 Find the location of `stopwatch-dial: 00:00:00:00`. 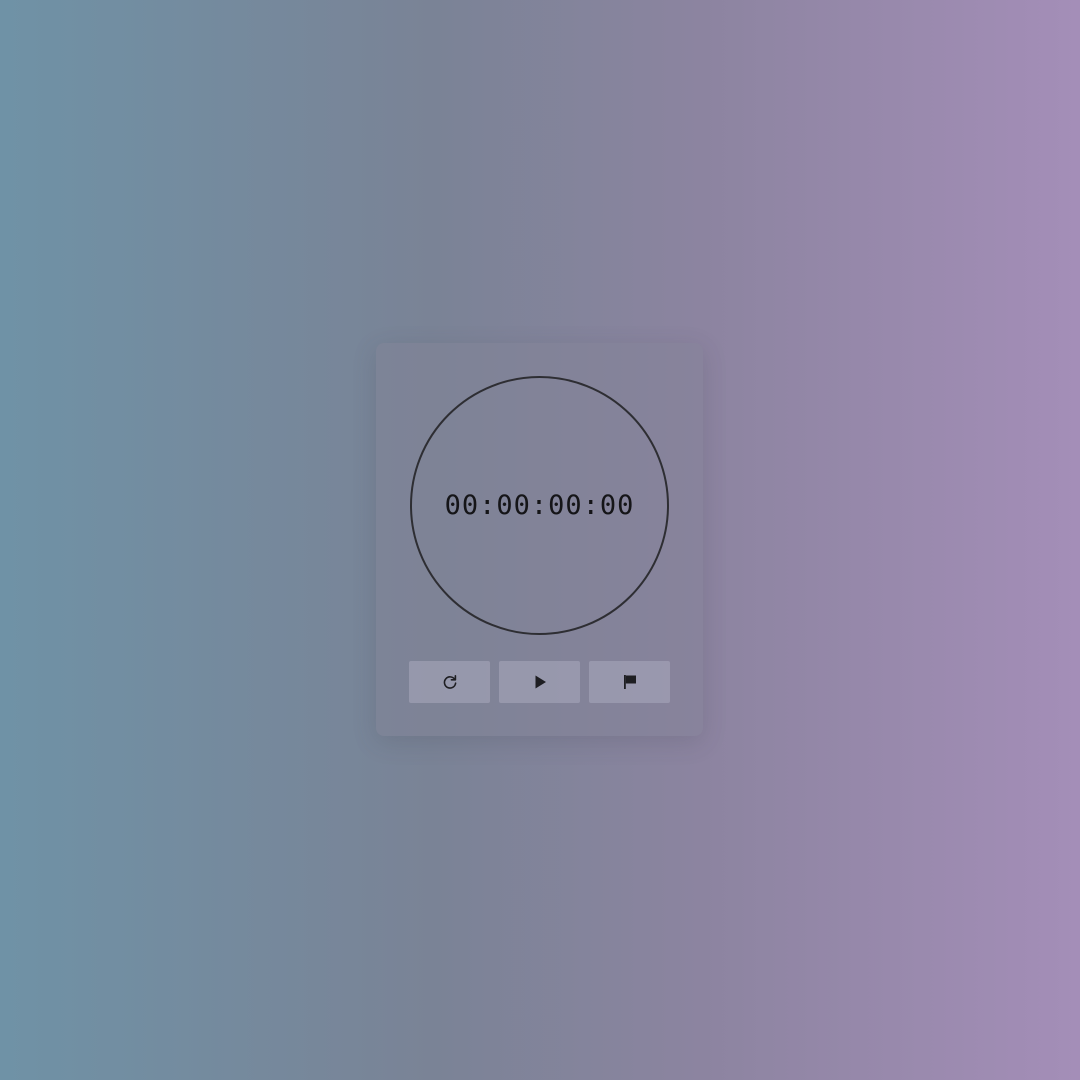

stopwatch-dial: 00:00:00:00 is located at coordinates (539, 505).